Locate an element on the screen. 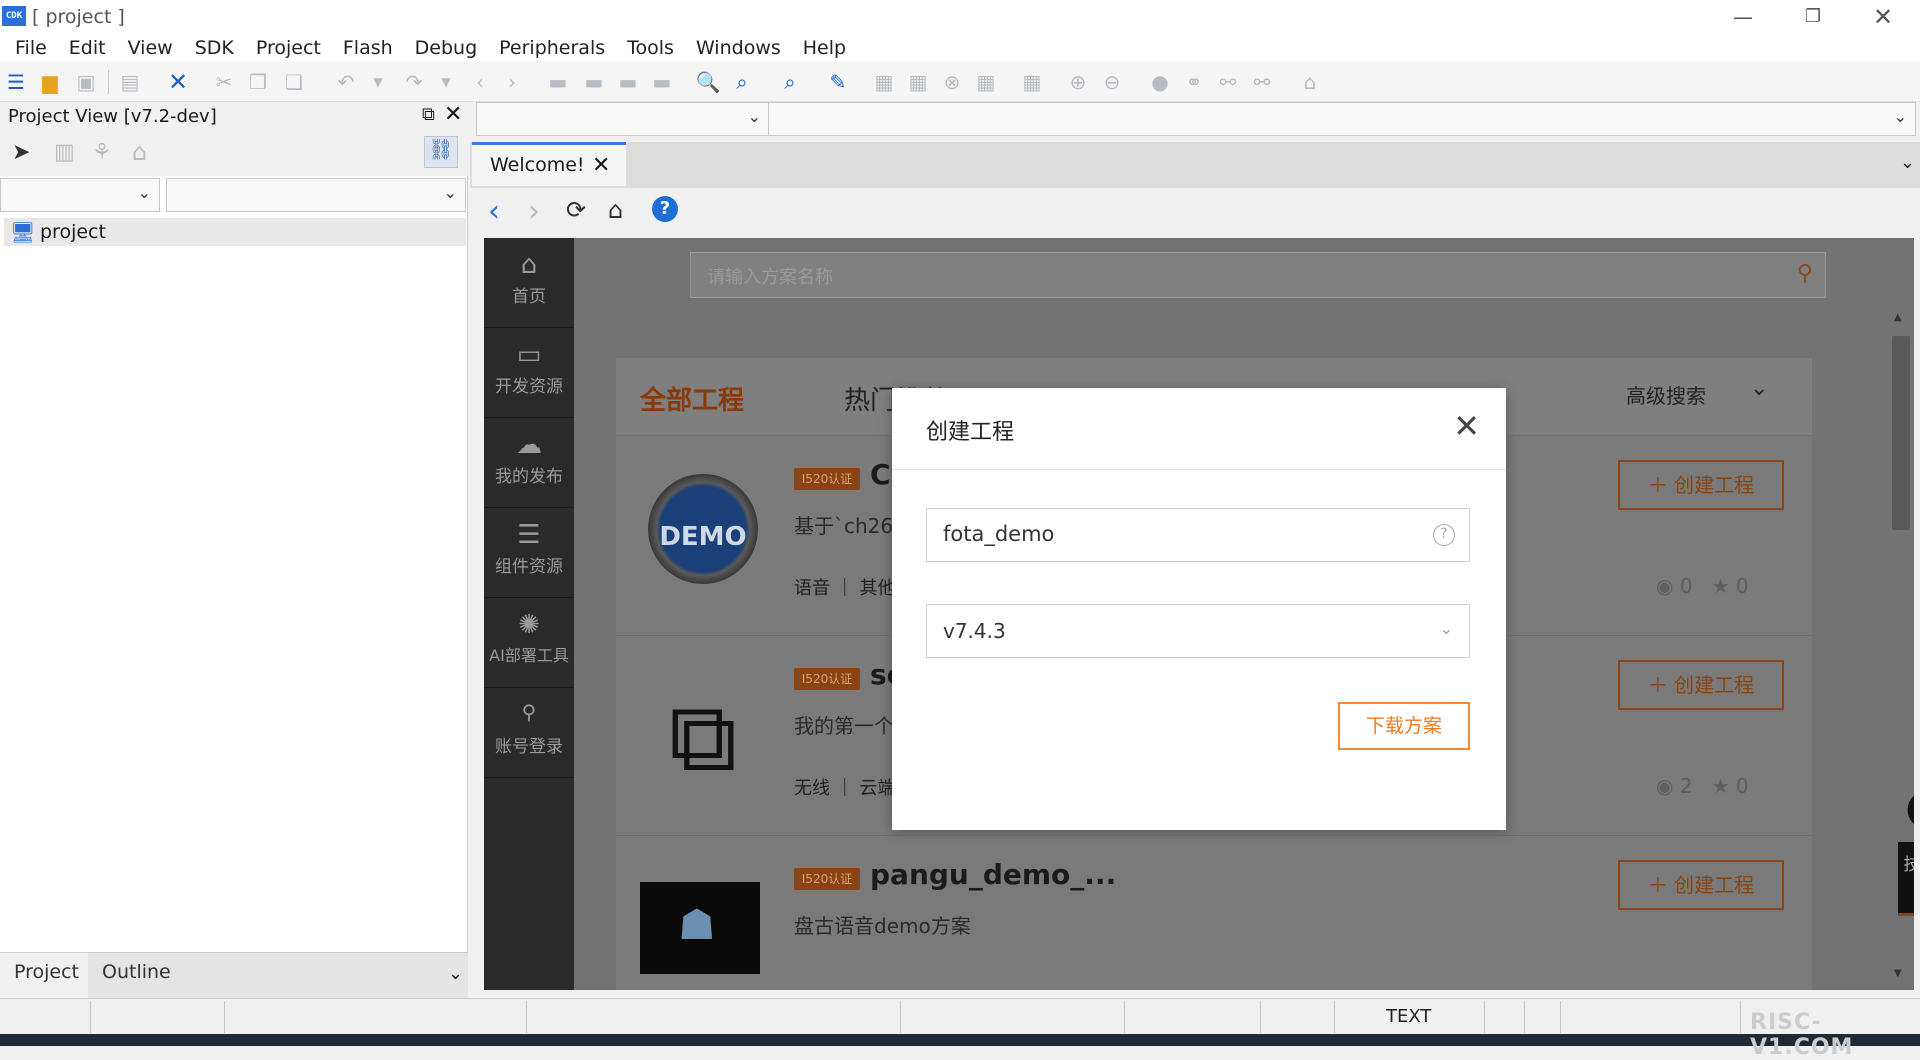  ai-icon: ✺ is located at coordinates (529, 625).